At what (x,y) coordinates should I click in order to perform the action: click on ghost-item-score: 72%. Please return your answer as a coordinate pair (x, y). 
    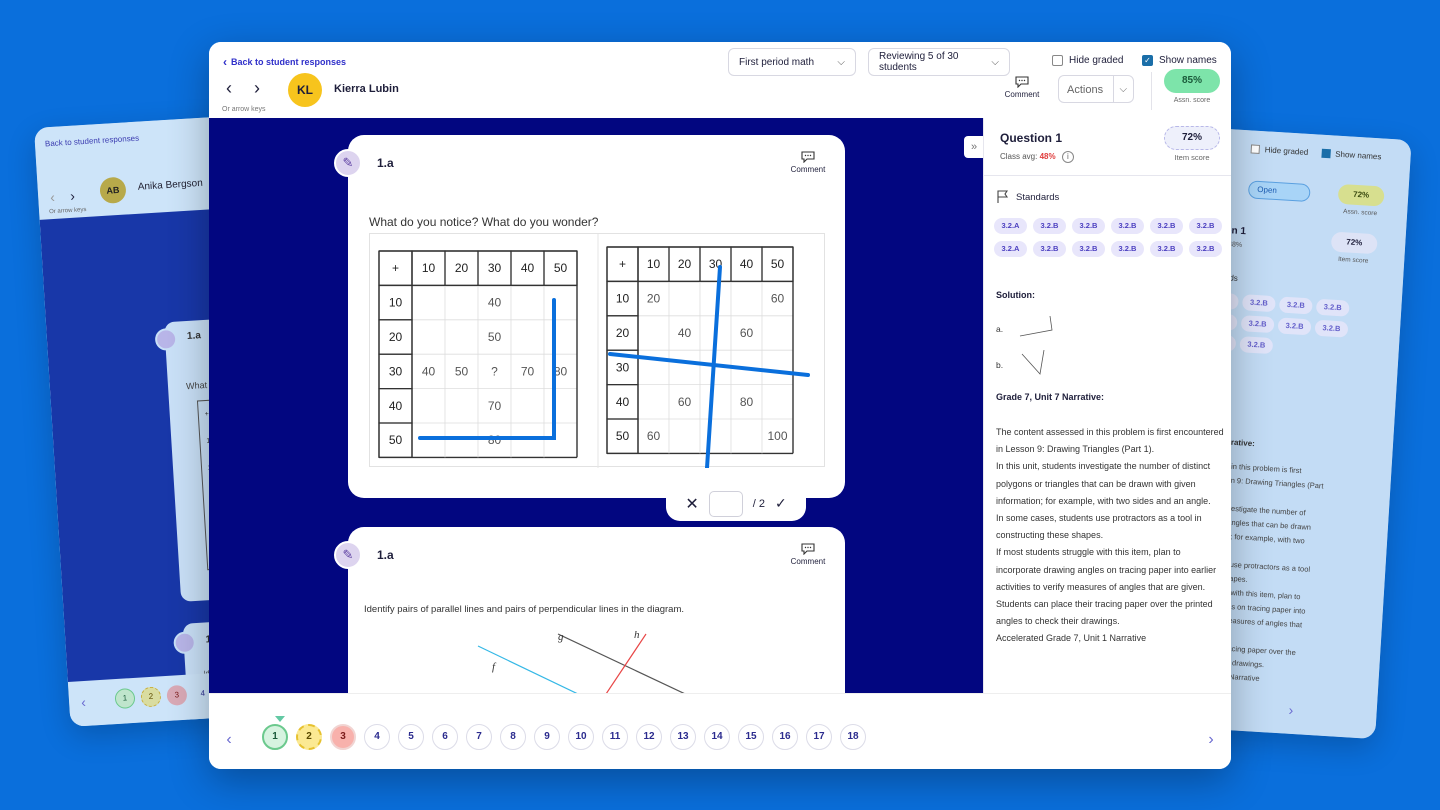
    Looking at the image, I should click on (1354, 243).